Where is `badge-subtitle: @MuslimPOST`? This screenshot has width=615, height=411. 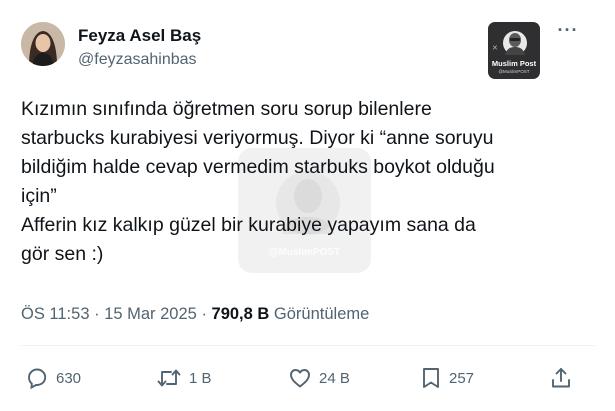 badge-subtitle: @MuslimPOST is located at coordinates (514, 71).